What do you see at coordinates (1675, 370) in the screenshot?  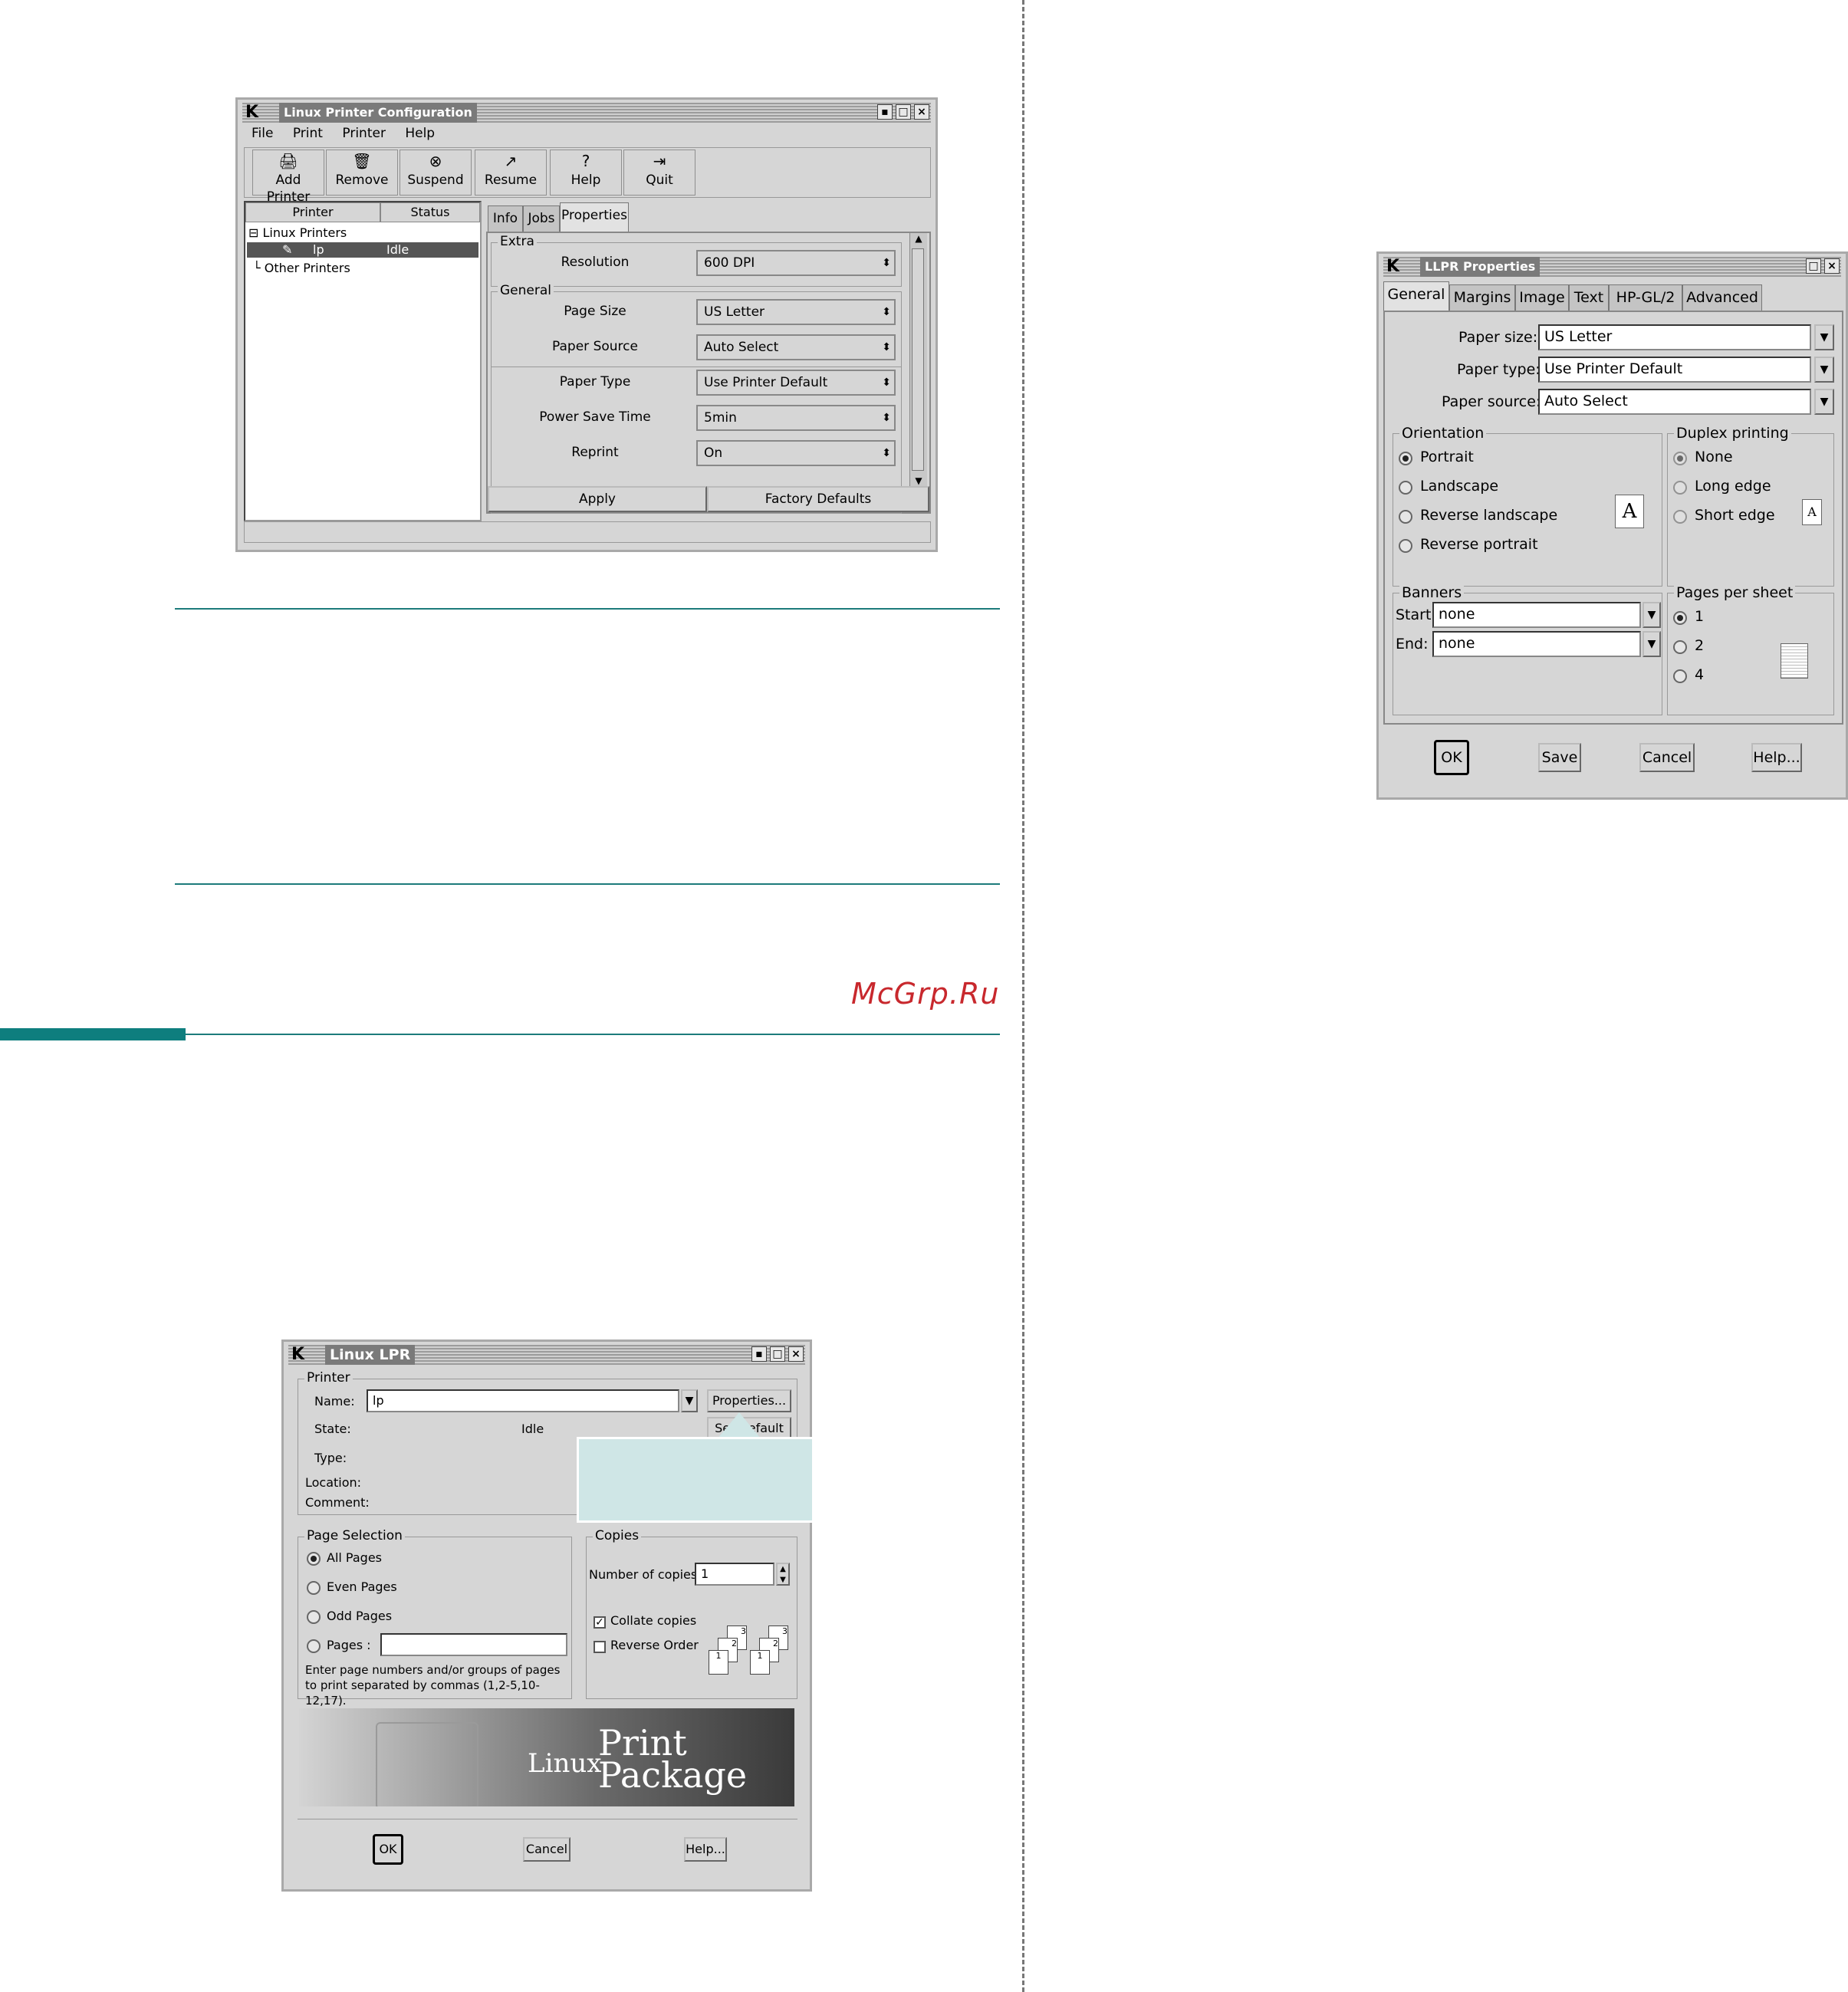 I see `paper-type-field: Use Printer Default` at bounding box center [1675, 370].